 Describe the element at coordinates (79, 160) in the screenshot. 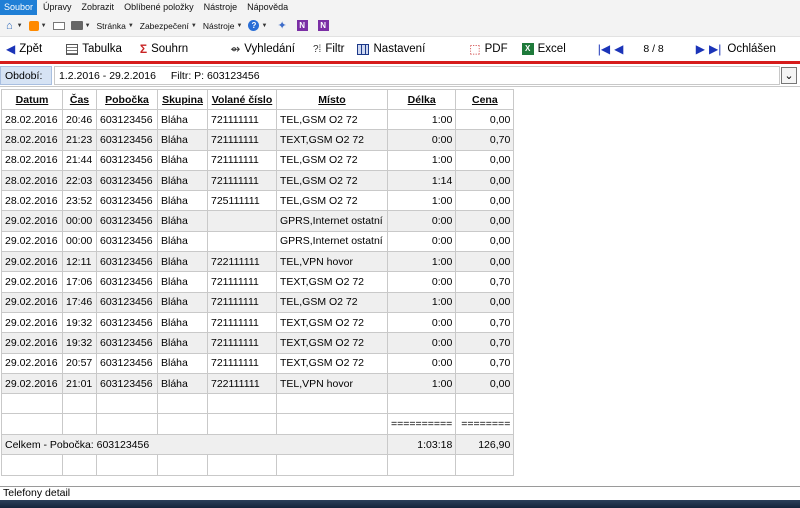

I see `cell-time: 21:44` at that location.